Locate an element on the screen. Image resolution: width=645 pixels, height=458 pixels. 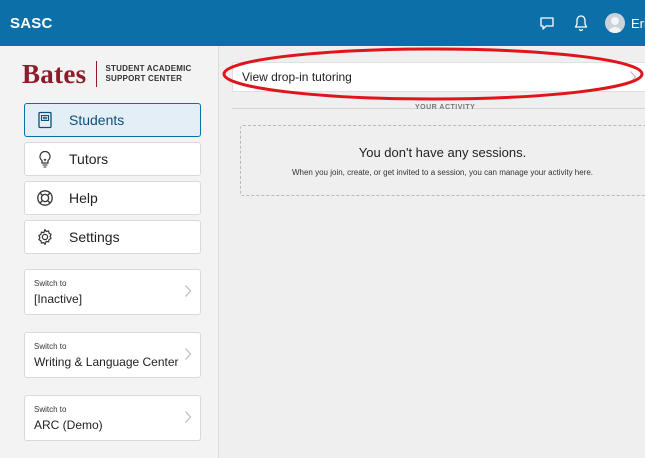
logo-subtitle-line2: SUPPORT CENTER is located at coordinates (144, 78).